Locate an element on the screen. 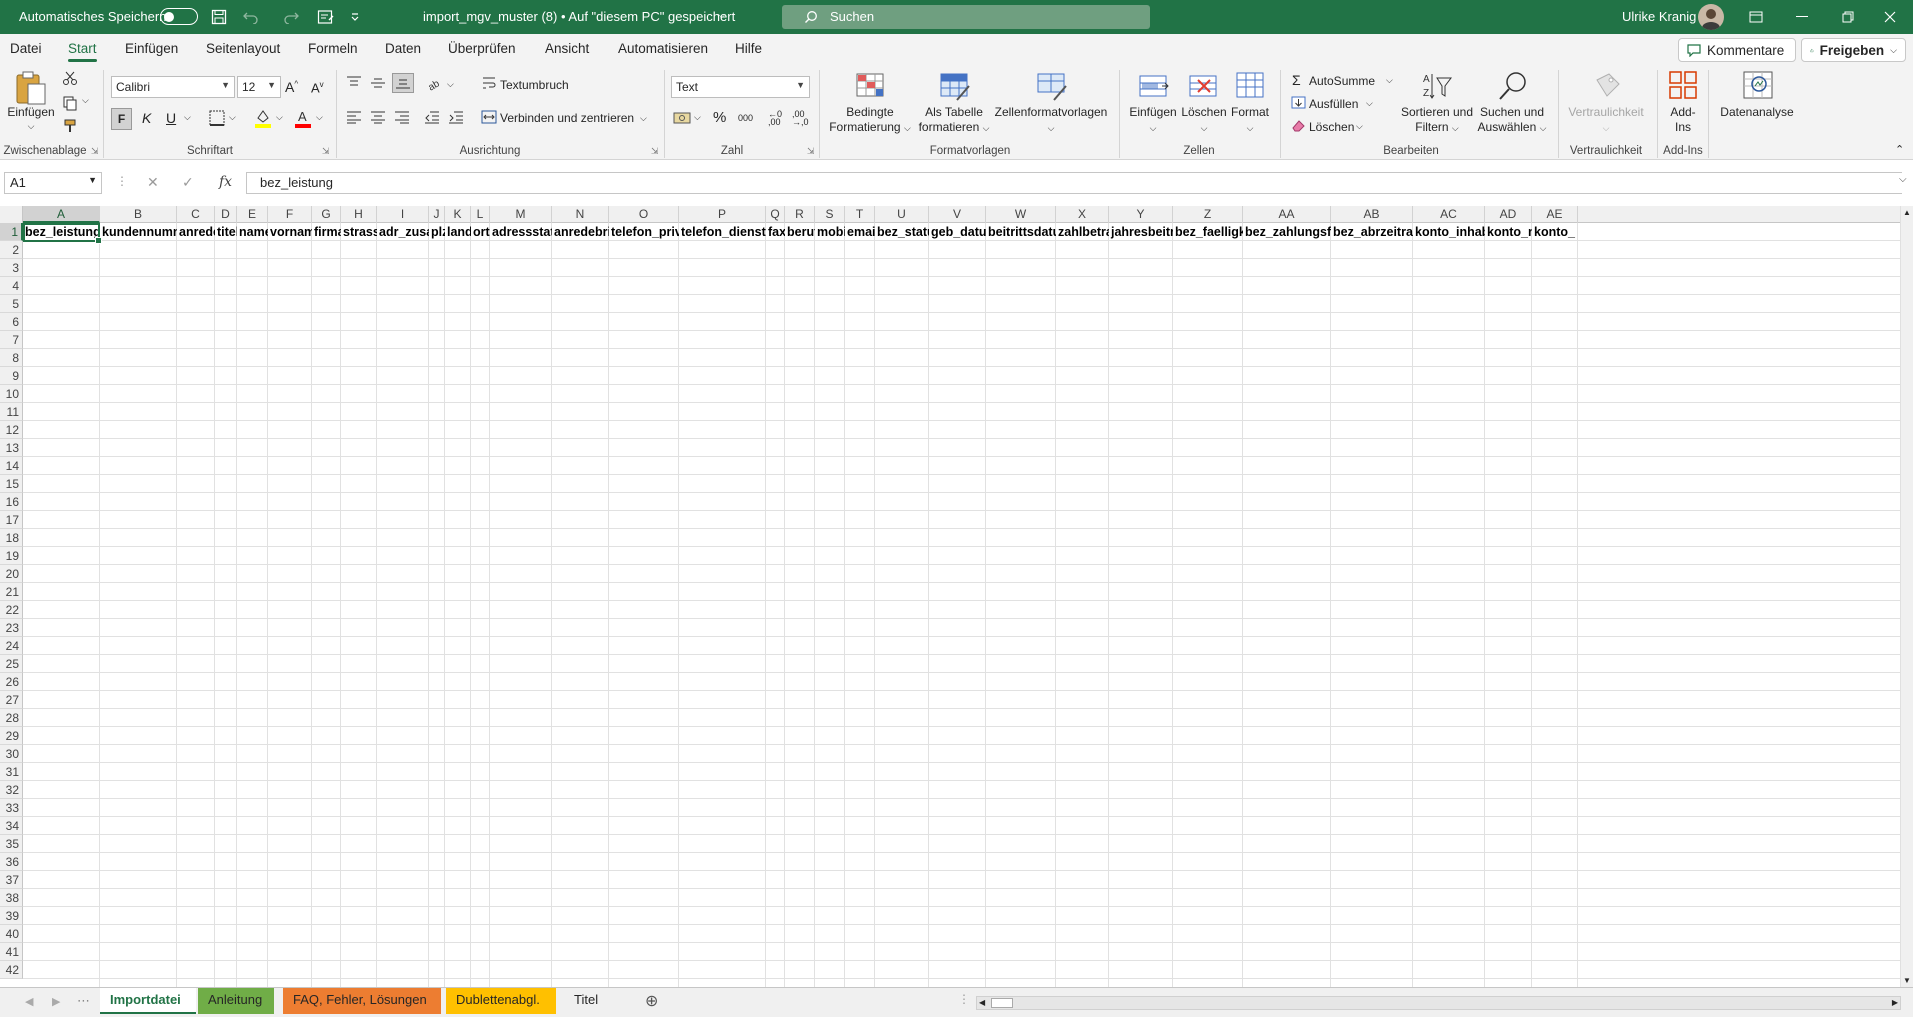  column-header-j: J is located at coordinates (437, 214).